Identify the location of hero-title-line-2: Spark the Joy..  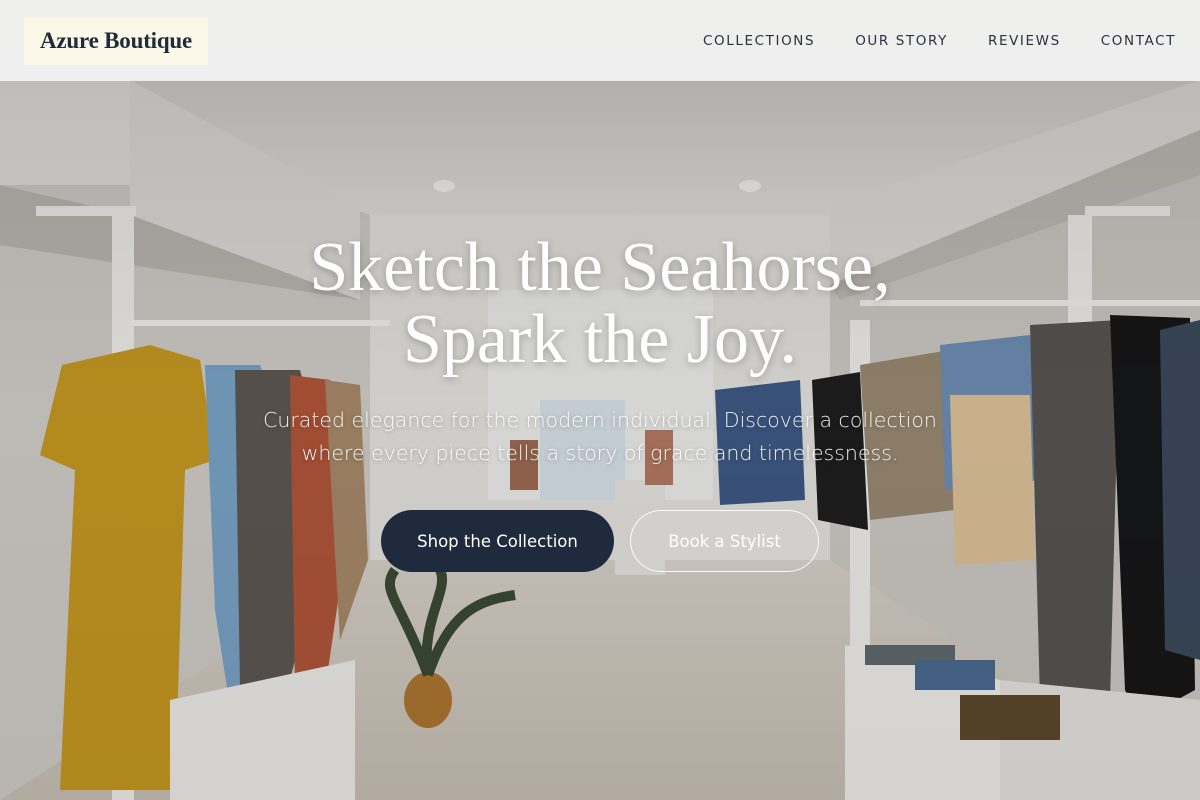
(600, 339).